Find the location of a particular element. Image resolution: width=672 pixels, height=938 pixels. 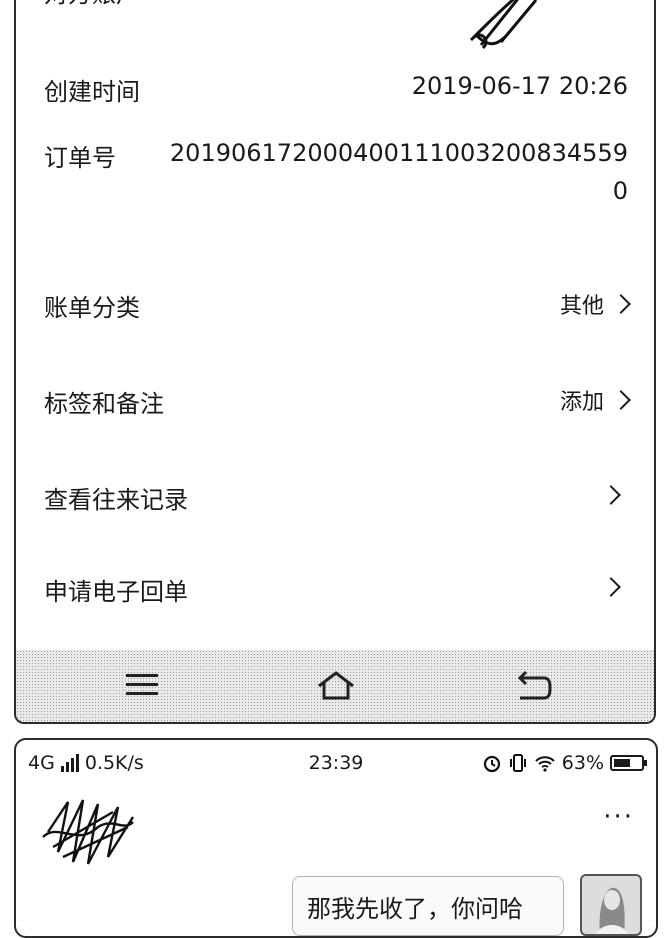

tags-notes-value: 添加 is located at coordinates (581, 402).